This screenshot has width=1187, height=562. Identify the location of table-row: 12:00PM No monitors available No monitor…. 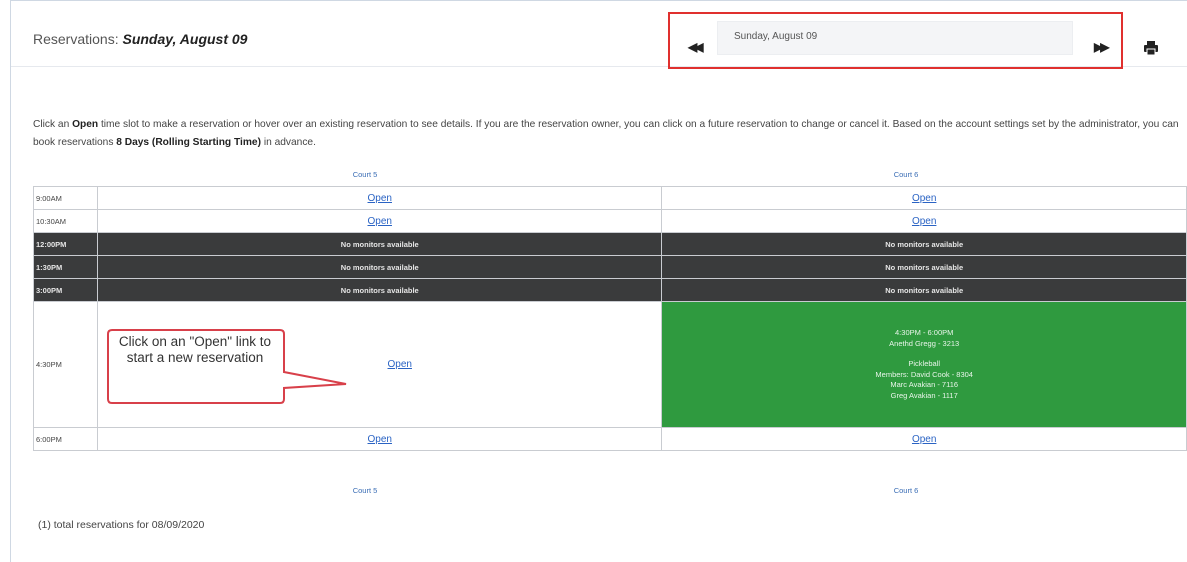
(609, 244).